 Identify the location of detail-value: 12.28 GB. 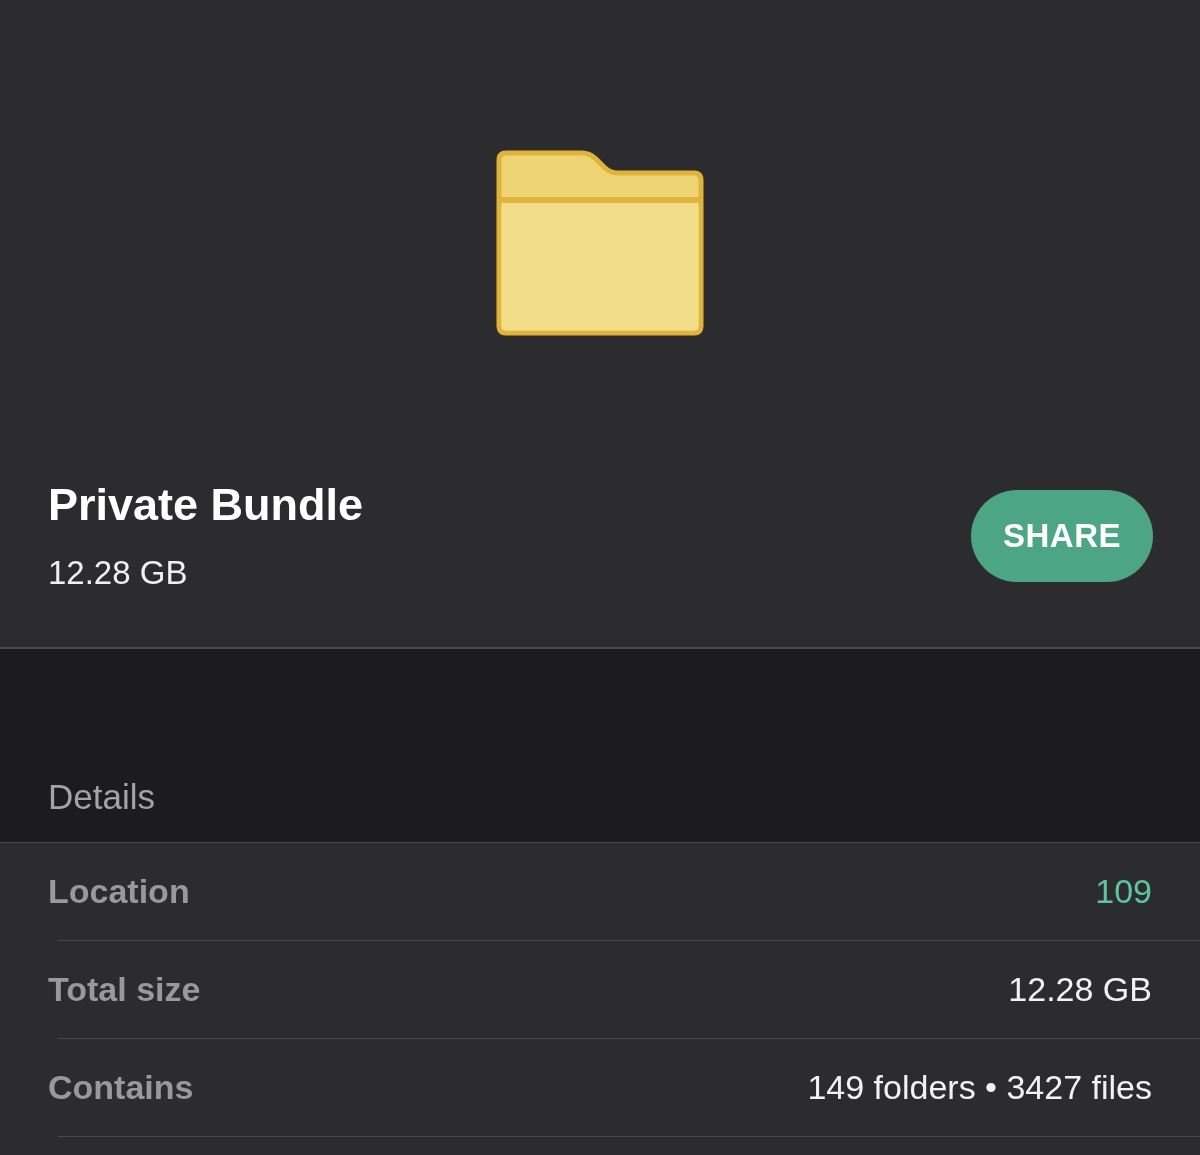
(1080, 989).